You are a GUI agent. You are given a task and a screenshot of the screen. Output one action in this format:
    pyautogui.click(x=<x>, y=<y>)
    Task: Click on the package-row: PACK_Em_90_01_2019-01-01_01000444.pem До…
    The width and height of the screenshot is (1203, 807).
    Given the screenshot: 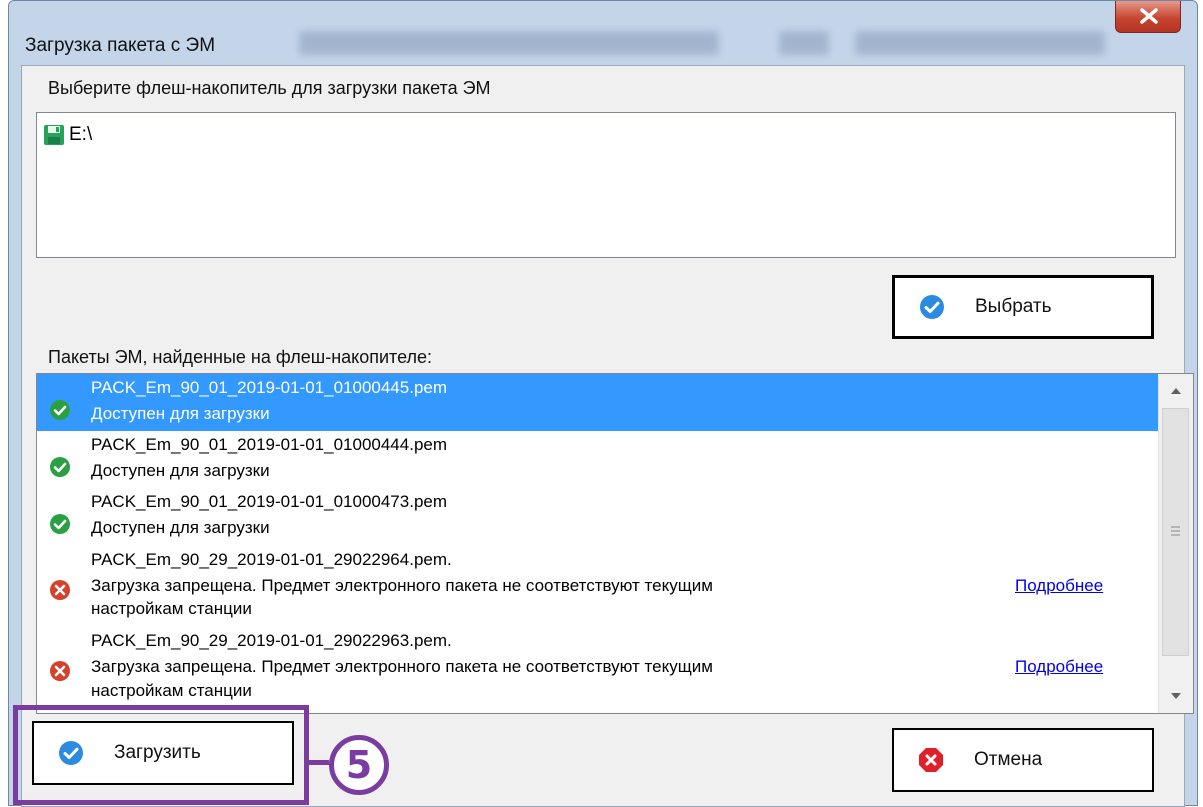 What is the action you would take?
    pyautogui.click(x=598, y=459)
    